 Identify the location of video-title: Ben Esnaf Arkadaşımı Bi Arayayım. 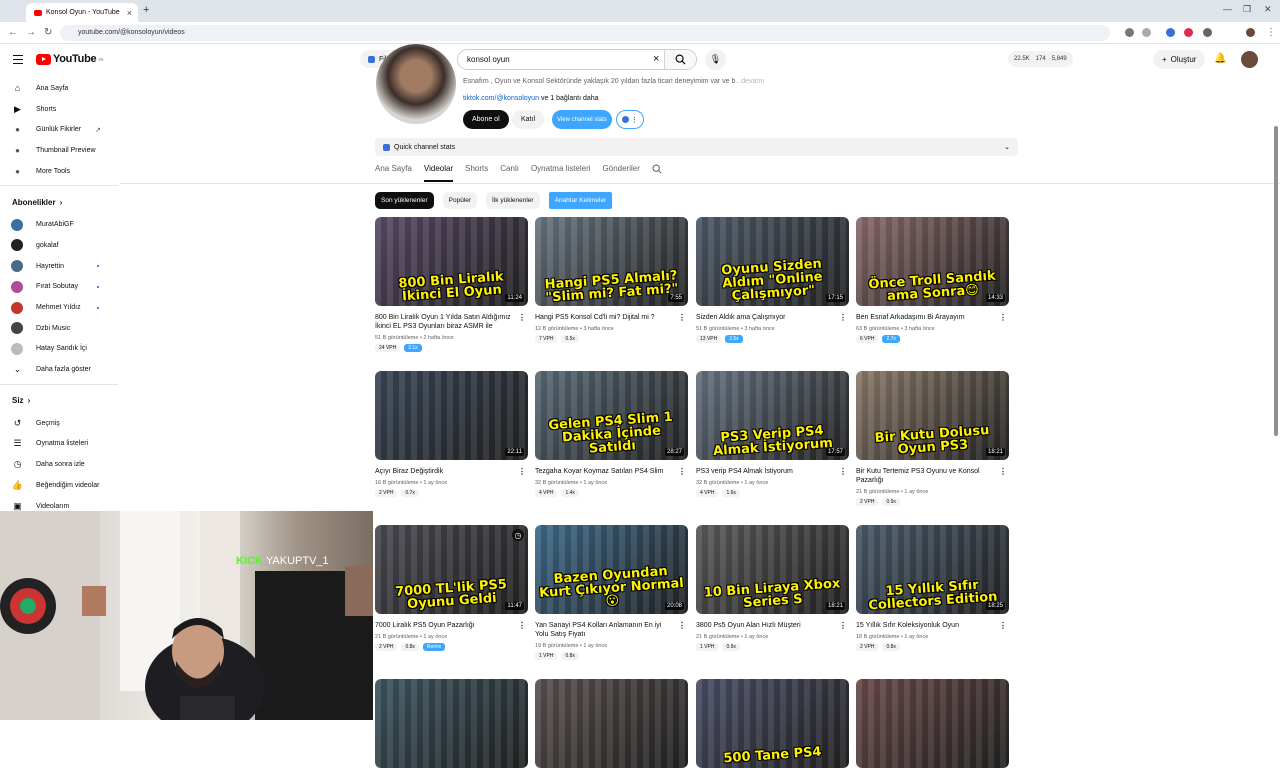
(932, 317).